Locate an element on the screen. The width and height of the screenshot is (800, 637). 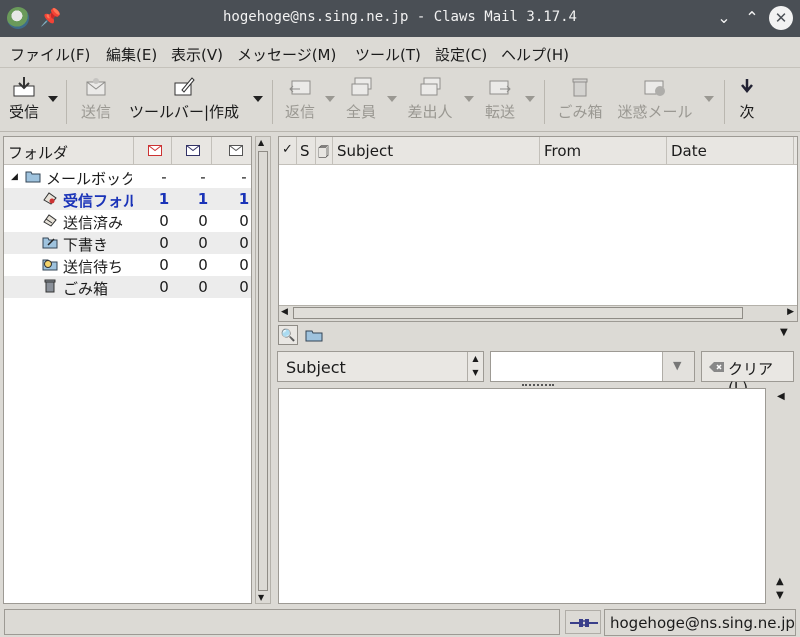
send-button: 送信 is located at coordinates (96, 100).